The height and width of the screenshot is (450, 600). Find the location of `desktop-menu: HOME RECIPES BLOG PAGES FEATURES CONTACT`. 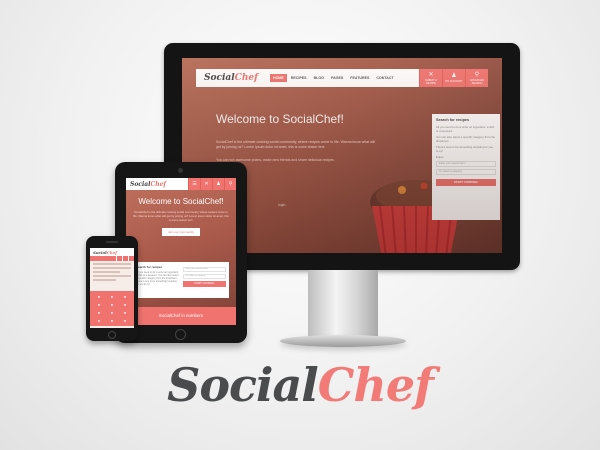

desktop-menu: HOME RECIPES BLOG PAGES FEATURES CONTACT is located at coordinates (333, 78).